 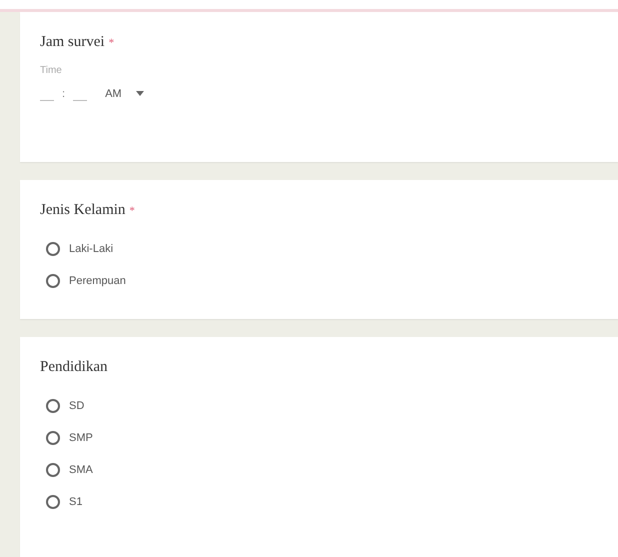 What do you see at coordinates (51, 70) in the screenshot?
I see `time-label: Time` at bounding box center [51, 70].